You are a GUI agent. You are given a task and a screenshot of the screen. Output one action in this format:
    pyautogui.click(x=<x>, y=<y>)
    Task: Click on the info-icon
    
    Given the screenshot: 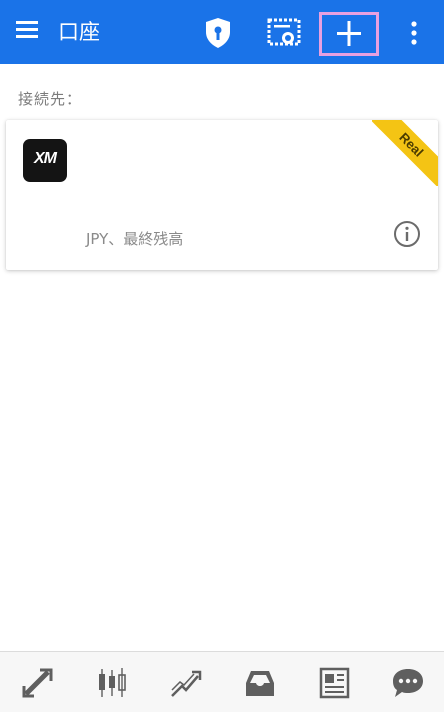 What is the action you would take?
    pyautogui.click(x=407, y=234)
    